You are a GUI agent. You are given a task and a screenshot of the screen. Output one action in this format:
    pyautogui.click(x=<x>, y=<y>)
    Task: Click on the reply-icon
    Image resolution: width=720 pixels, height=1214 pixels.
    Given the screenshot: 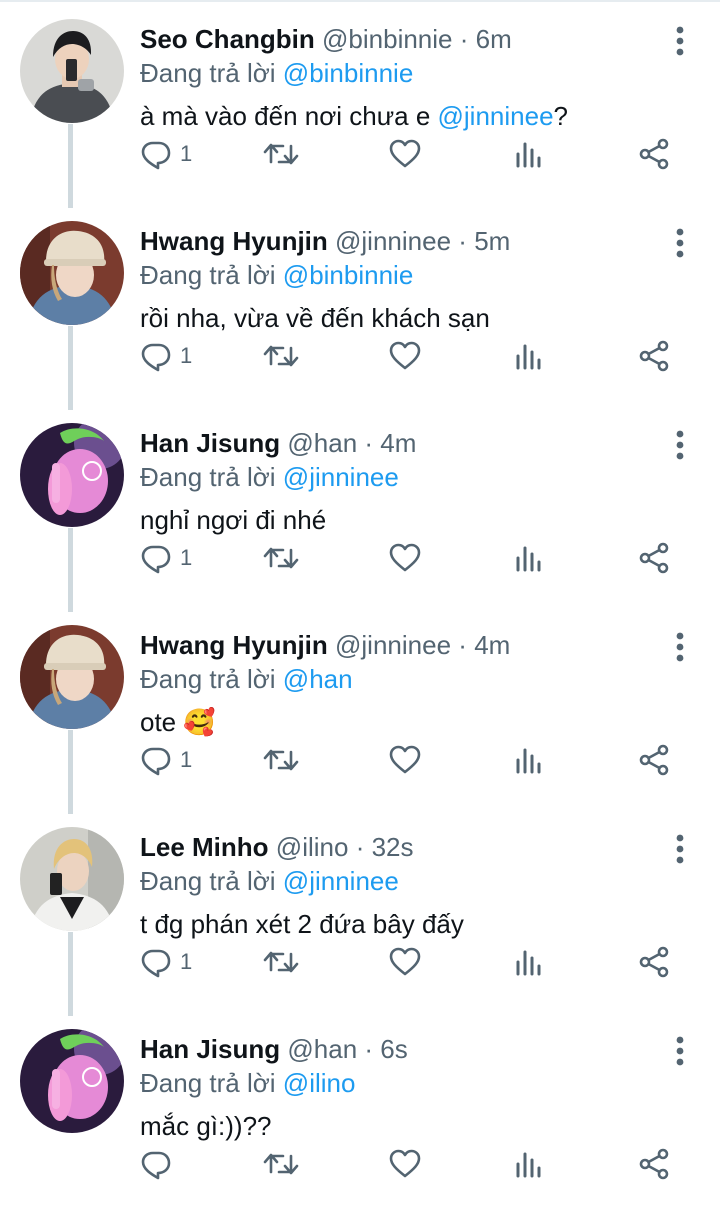 What is the action you would take?
    pyautogui.click(x=156, y=155)
    